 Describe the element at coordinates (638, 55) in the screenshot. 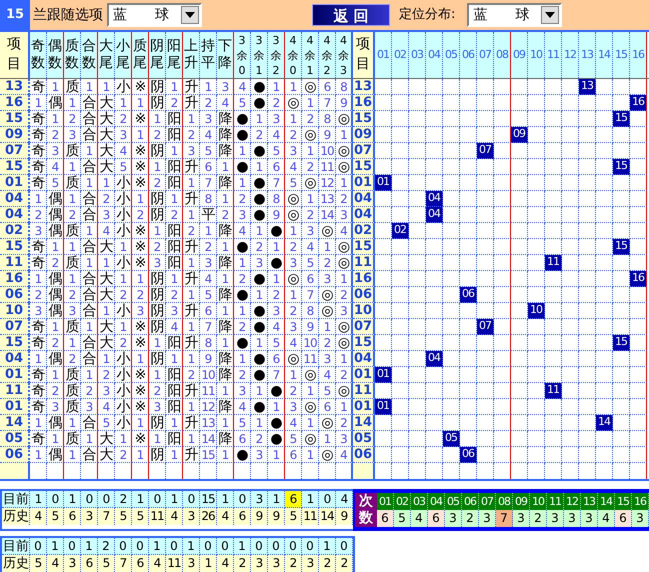

I see `header-cell: 16` at that location.